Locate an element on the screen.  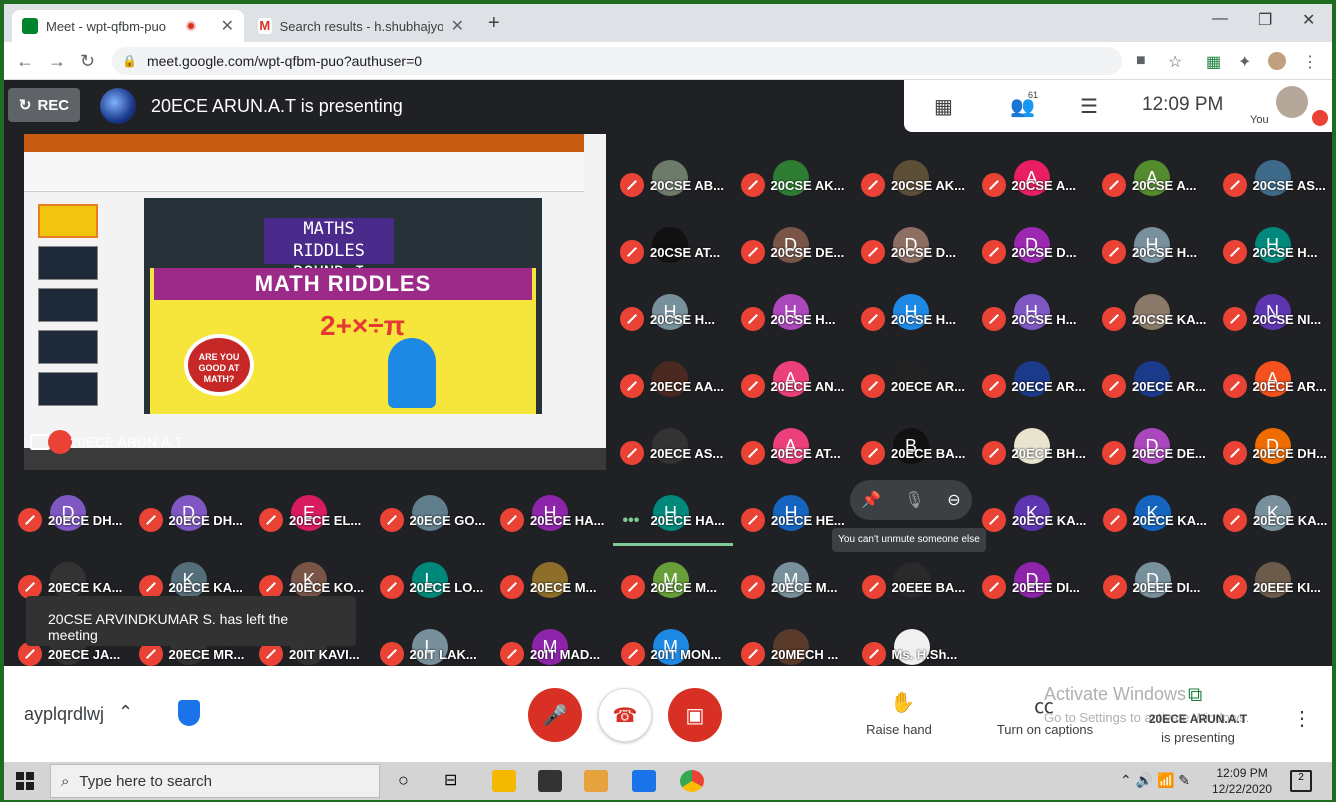
sheets-extension-icon: ▦ is located at coordinates (1213, 62).